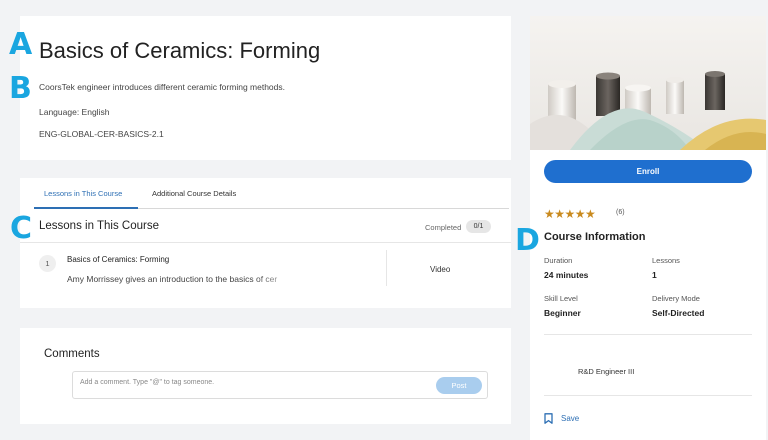 The image size is (768, 440). What do you see at coordinates (86, 208) in the screenshot?
I see `active-tab-indicator` at bounding box center [86, 208].